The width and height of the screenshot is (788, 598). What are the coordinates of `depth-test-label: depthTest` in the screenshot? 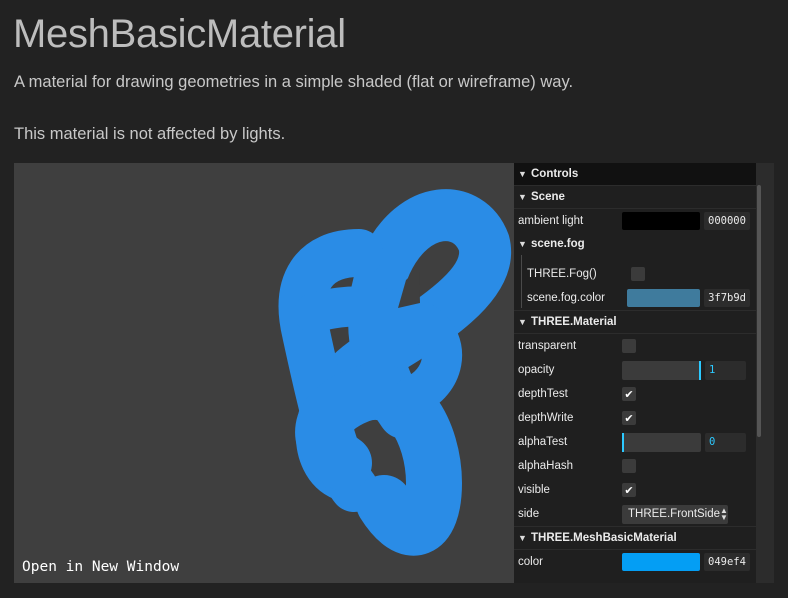 It's located at (543, 394).